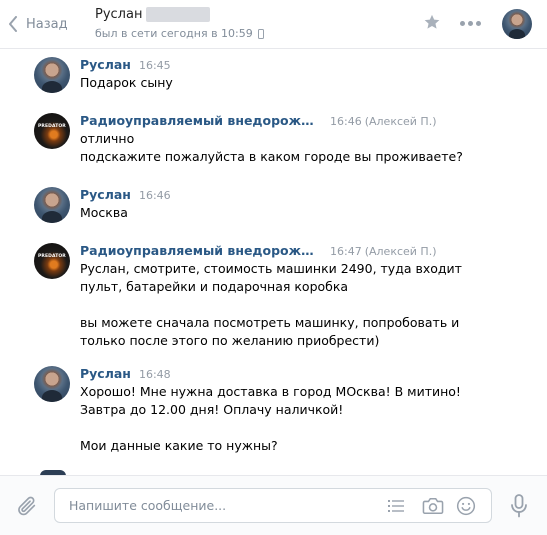 The image size is (547, 535). What do you see at coordinates (126, 82) in the screenshot?
I see `message-text: Подарок сыну` at bounding box center [126, 82].